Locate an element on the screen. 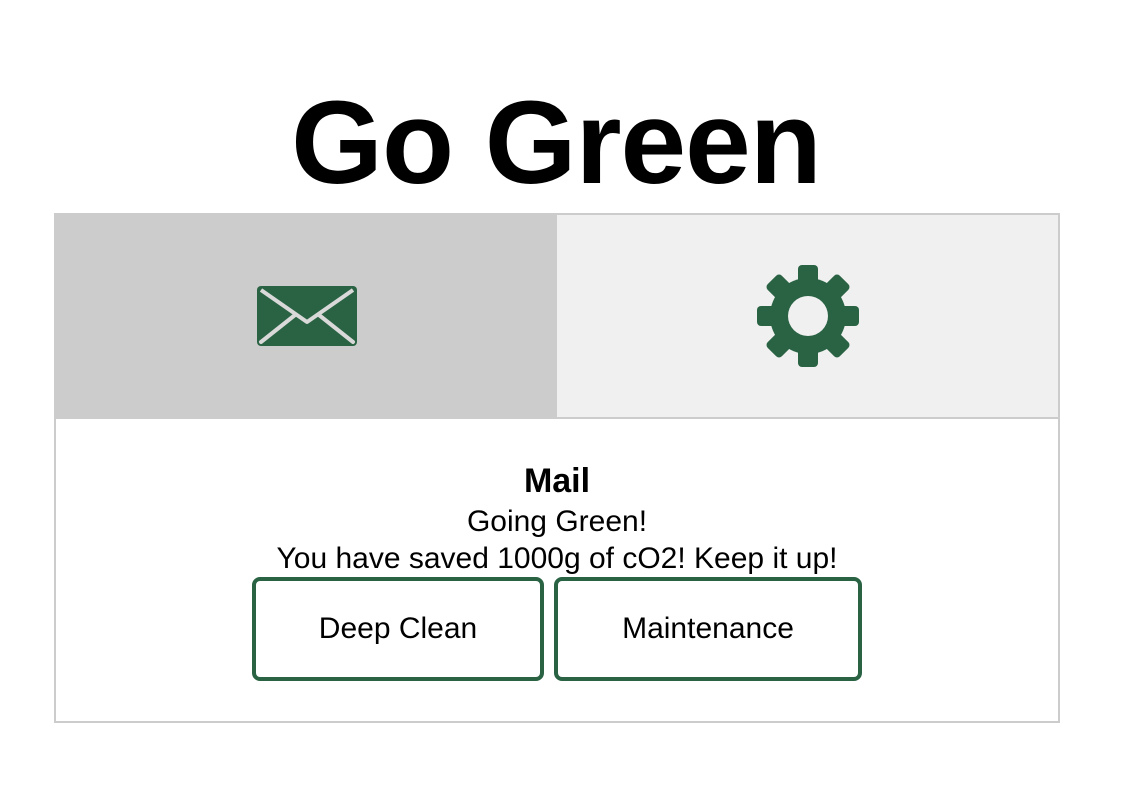 The width and height of the screenshot is (1132, 808). tab-mail is located at coordinates (306, 316).